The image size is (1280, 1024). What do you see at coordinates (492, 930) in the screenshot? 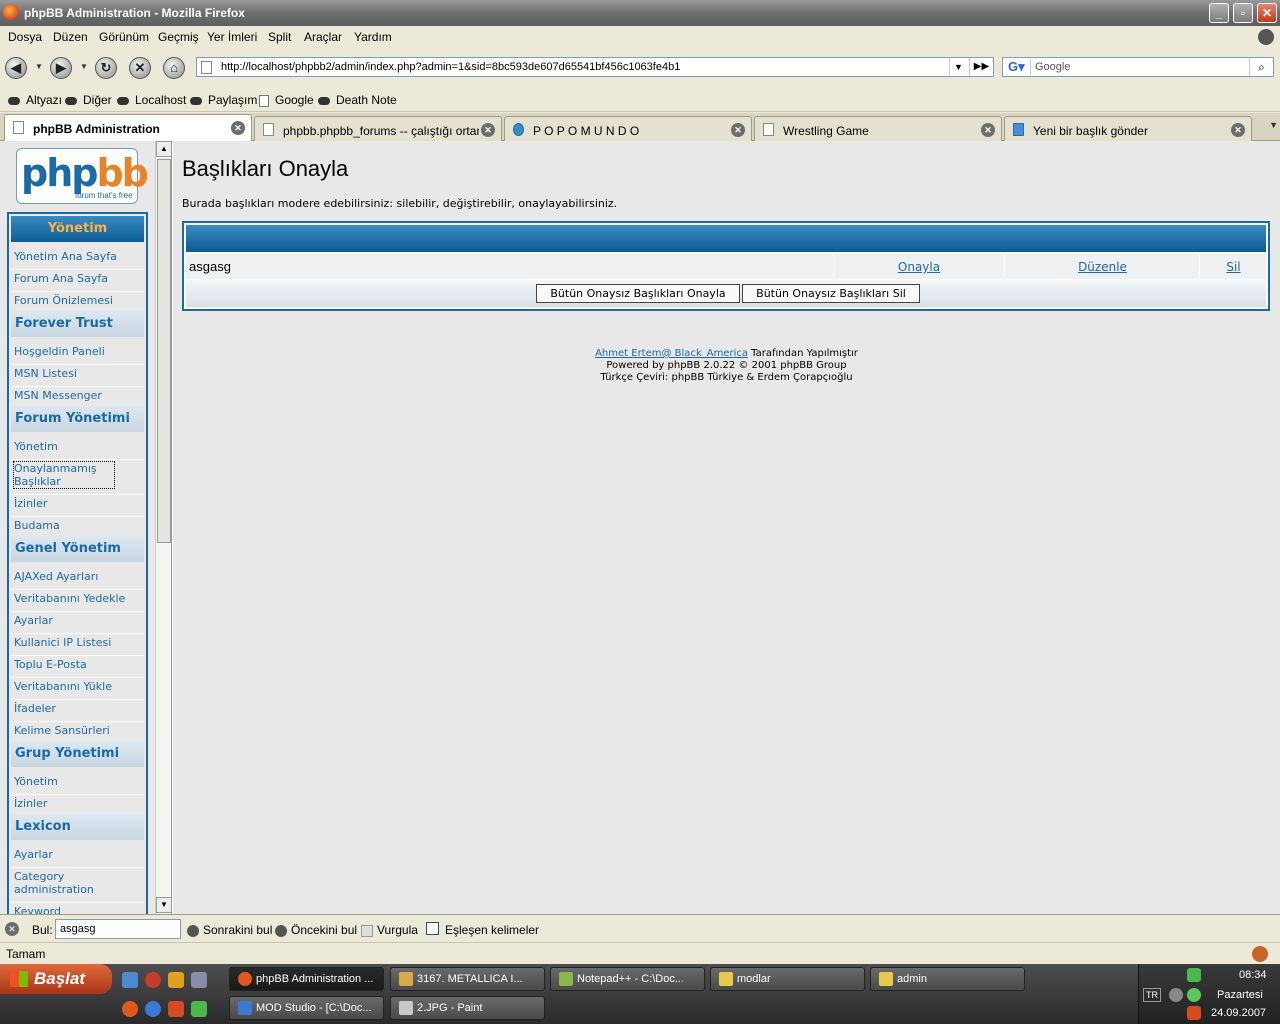
I see `match-case-label: Eşleşen kelimeler` at bounding box center [492, 930].